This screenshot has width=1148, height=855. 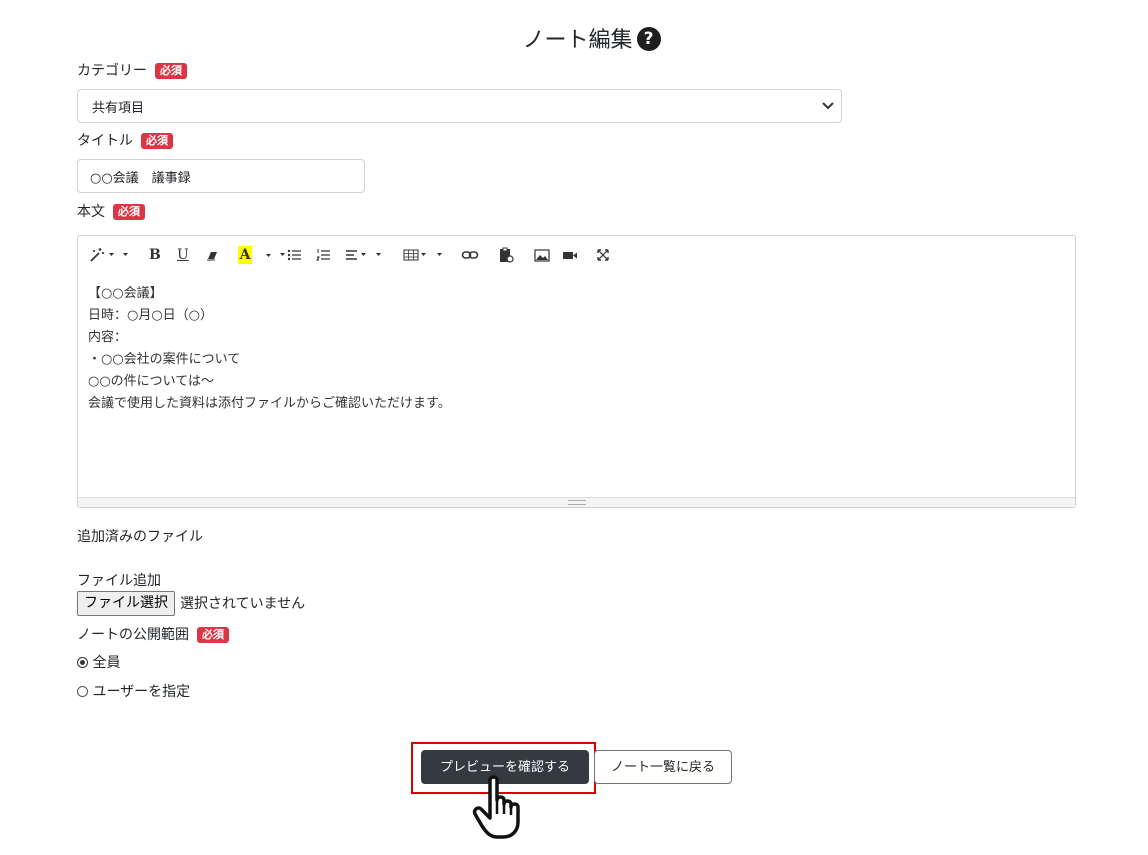 What do you see at coordinates (118, 108) in the screenshot?
I see `category-selected-value: 共有項目` at bounding box center [118, 108].